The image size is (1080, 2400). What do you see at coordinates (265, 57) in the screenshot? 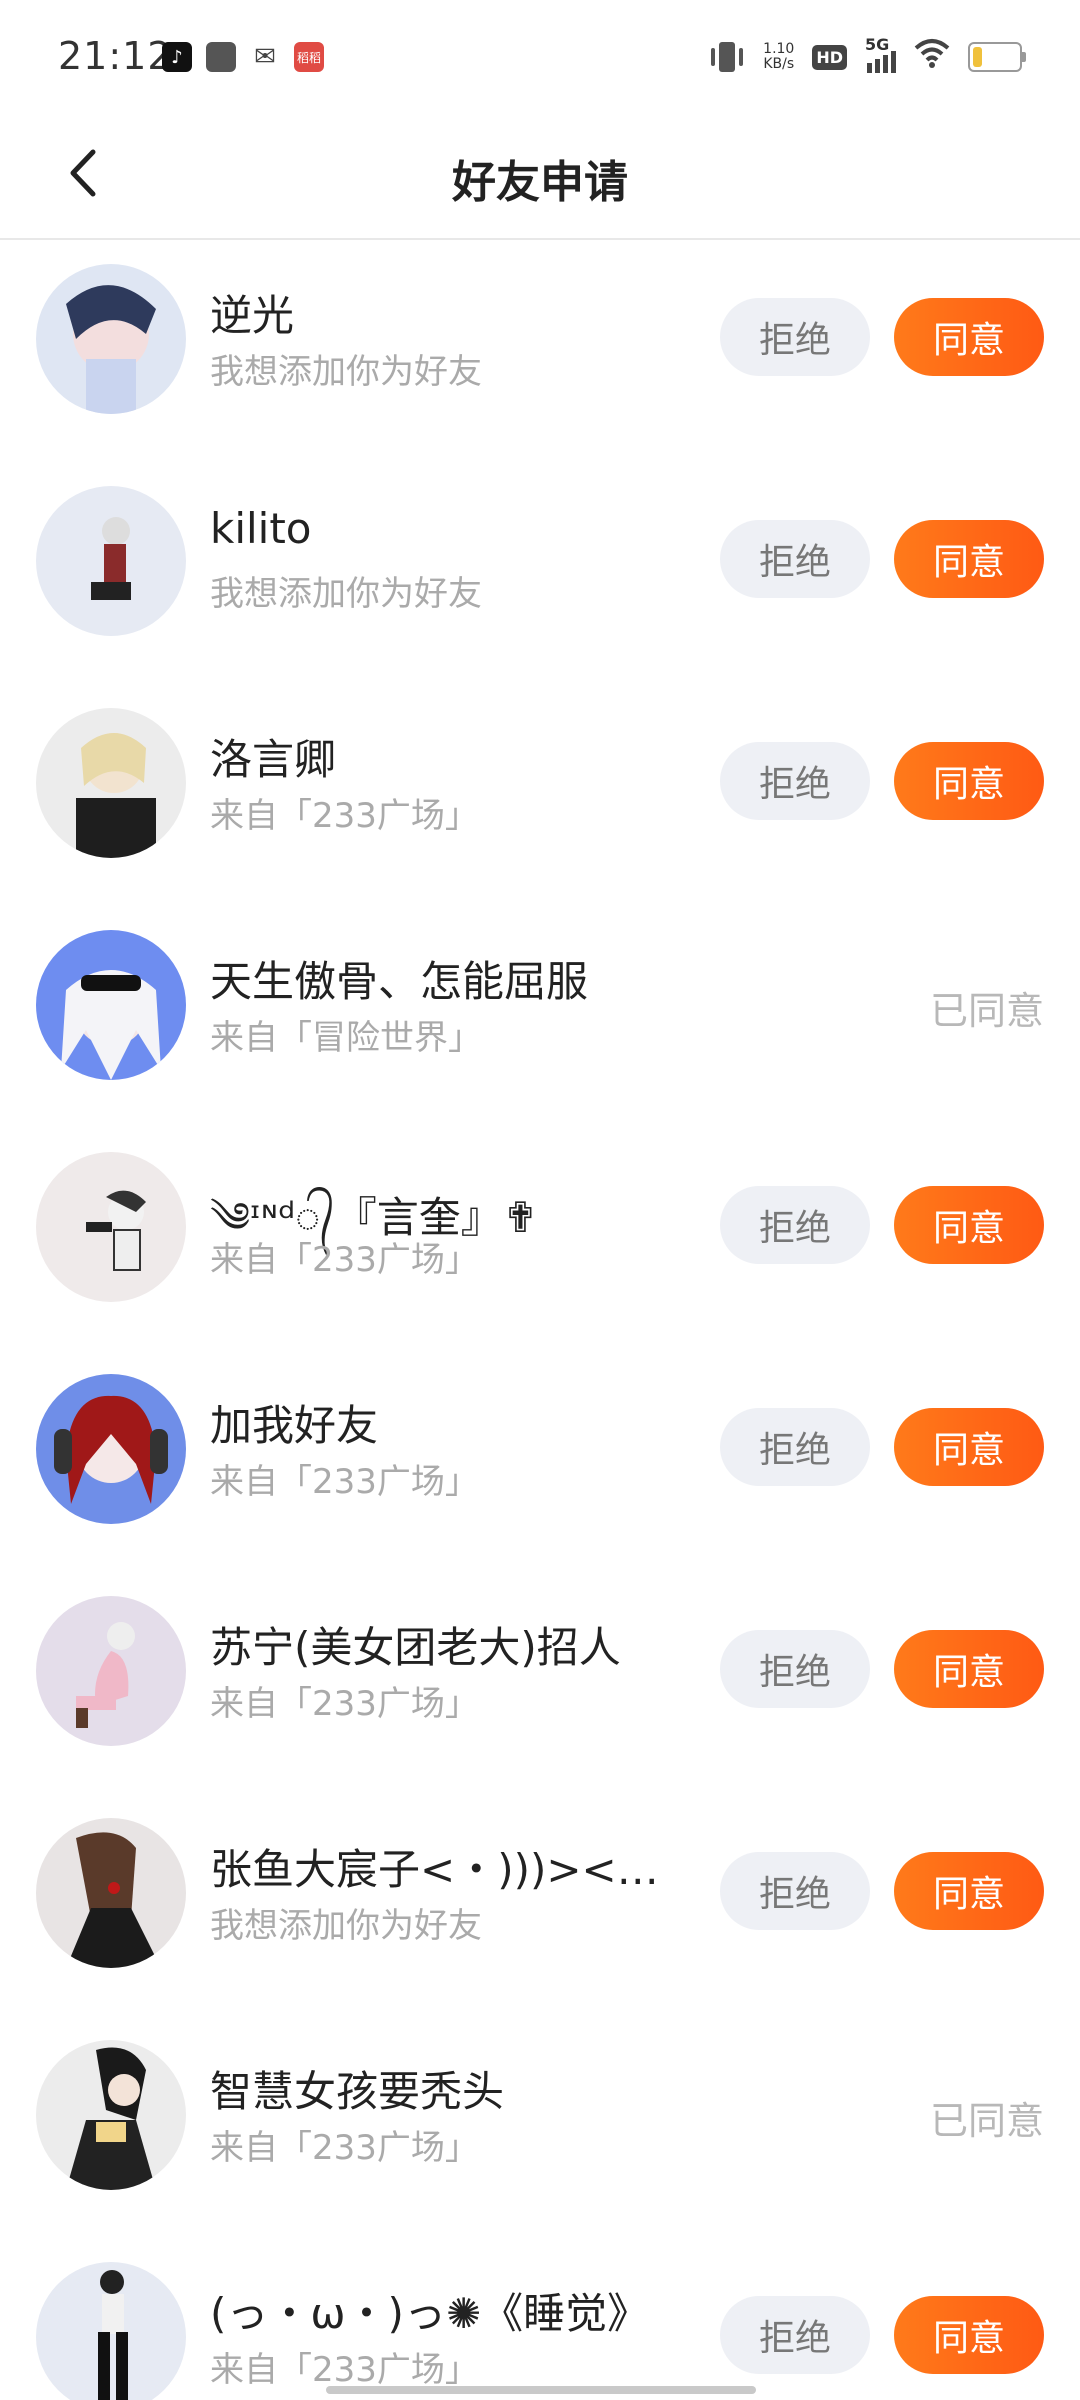
I see `wechat-icon: ✉` at bounding box center [265, 57].